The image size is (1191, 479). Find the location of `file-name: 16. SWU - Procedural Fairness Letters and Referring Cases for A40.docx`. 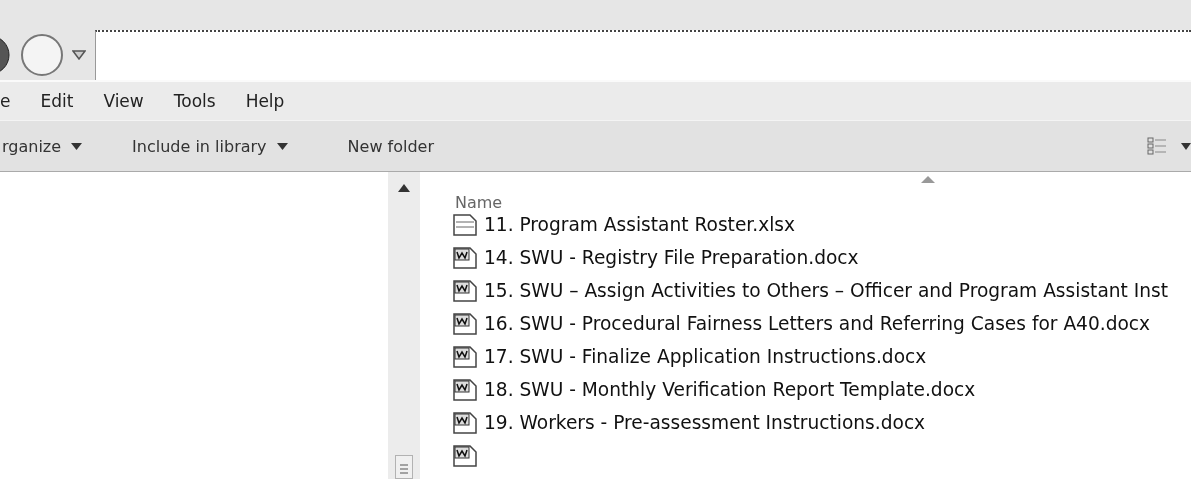

file-name: 16. SWU - Procedural Fairness Letters and Referring Cases for A40.docx is located at coordinates (817, 323).